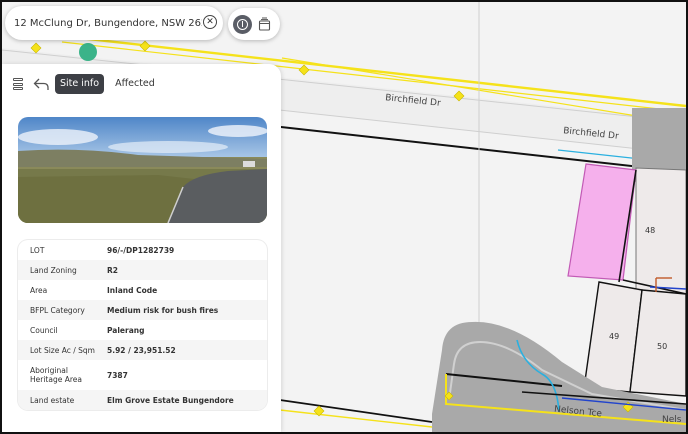 The width and height of the screenshot is (688, 434). What do you see at coordinates (614, 336) in the screenshot?
I see `map-lot-label: 49` at bounding box center [614, 336].